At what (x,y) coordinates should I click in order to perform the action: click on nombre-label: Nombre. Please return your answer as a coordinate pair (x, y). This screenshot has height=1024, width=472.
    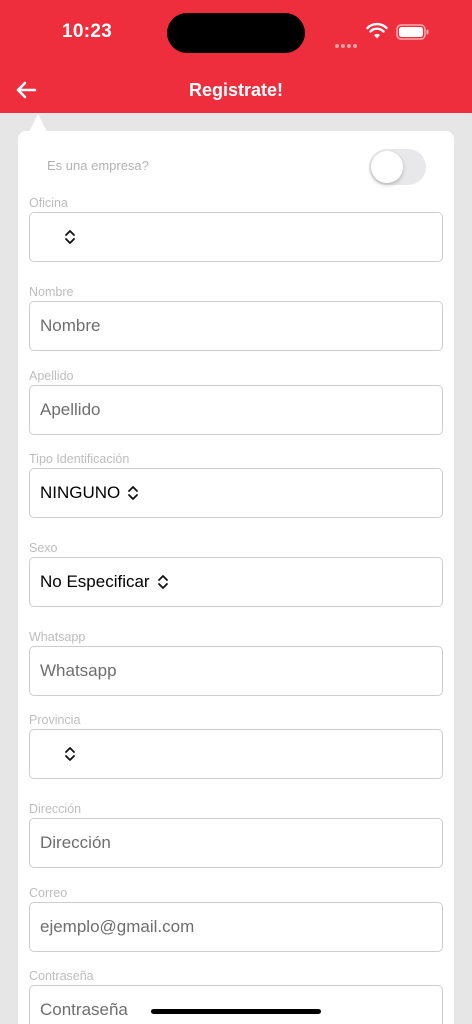
    Looking at the image, I should click on (51, 292).